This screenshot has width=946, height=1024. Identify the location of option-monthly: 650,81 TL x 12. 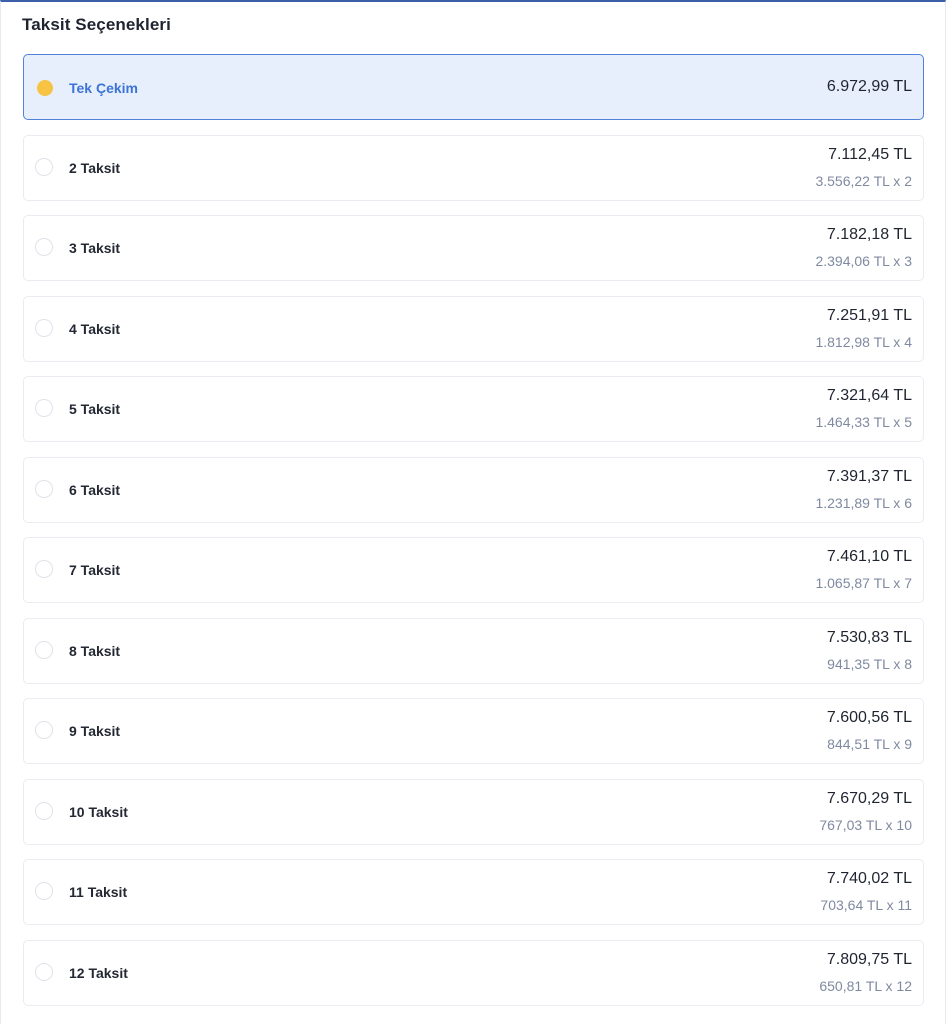
(865, 985).